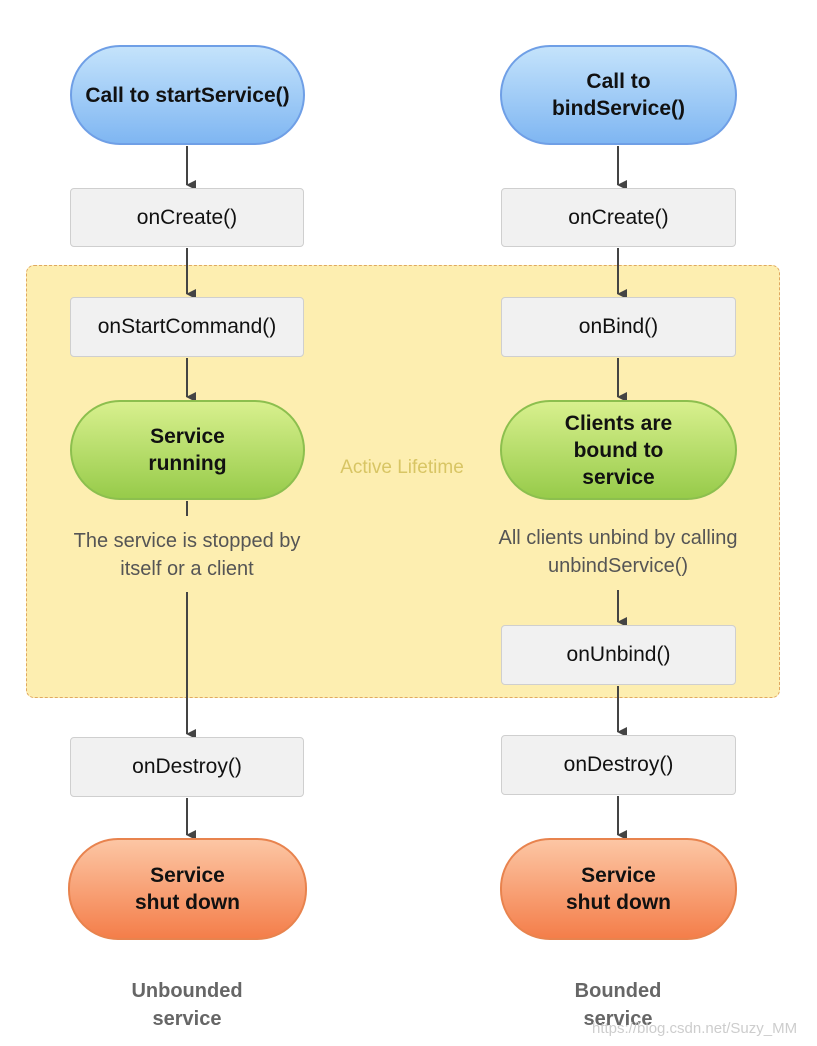 The image size is (817, 1046). I want to click on on-start-command-node: onStartCommand(), so click(187, 327).